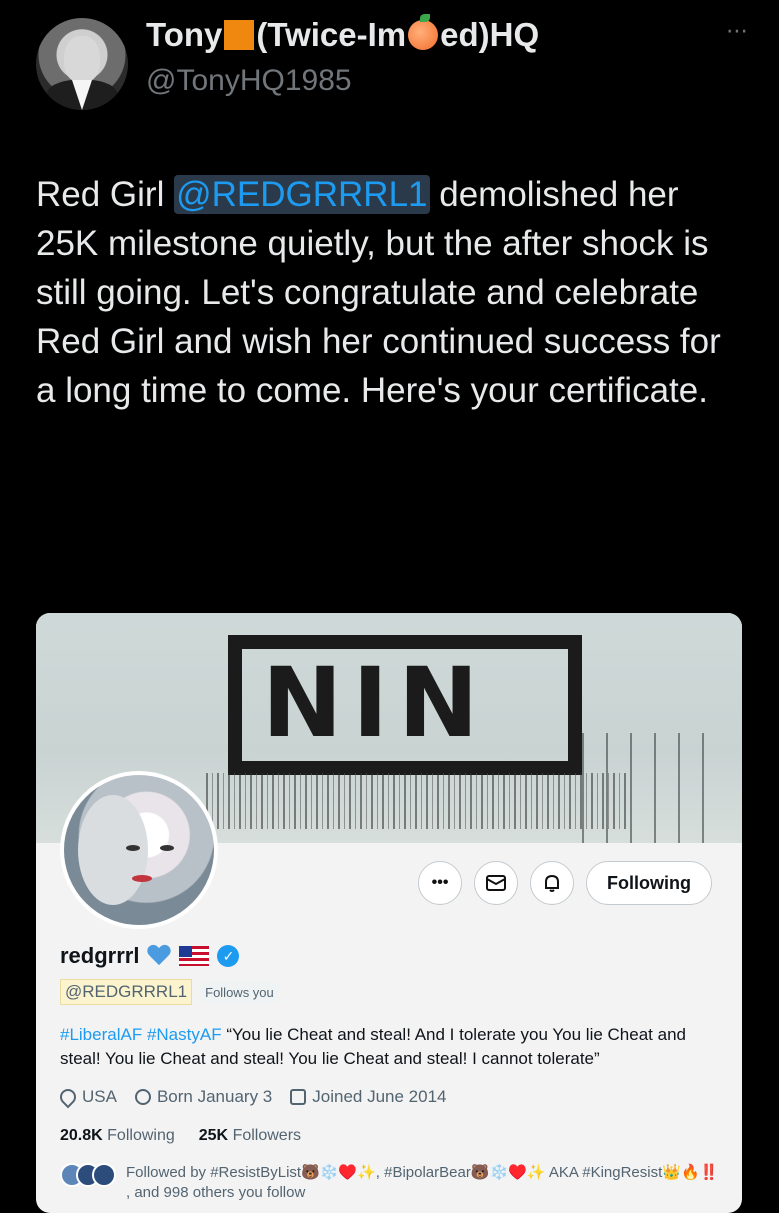 This screenshot has height=1213, width=779. I want to click on more-button: •••, so click(440, 883).